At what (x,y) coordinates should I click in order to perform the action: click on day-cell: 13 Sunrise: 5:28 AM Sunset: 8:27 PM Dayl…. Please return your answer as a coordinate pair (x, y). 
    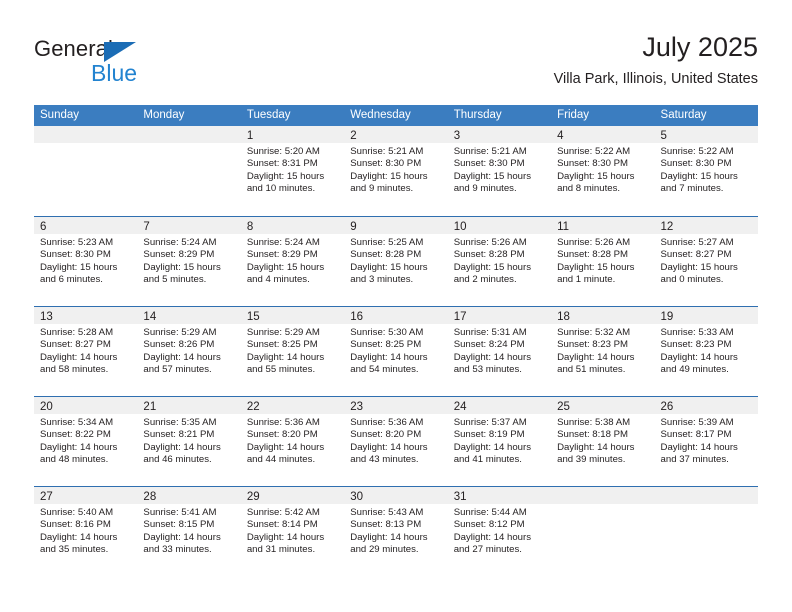
    Looking at the image, I should click on (86, 351).